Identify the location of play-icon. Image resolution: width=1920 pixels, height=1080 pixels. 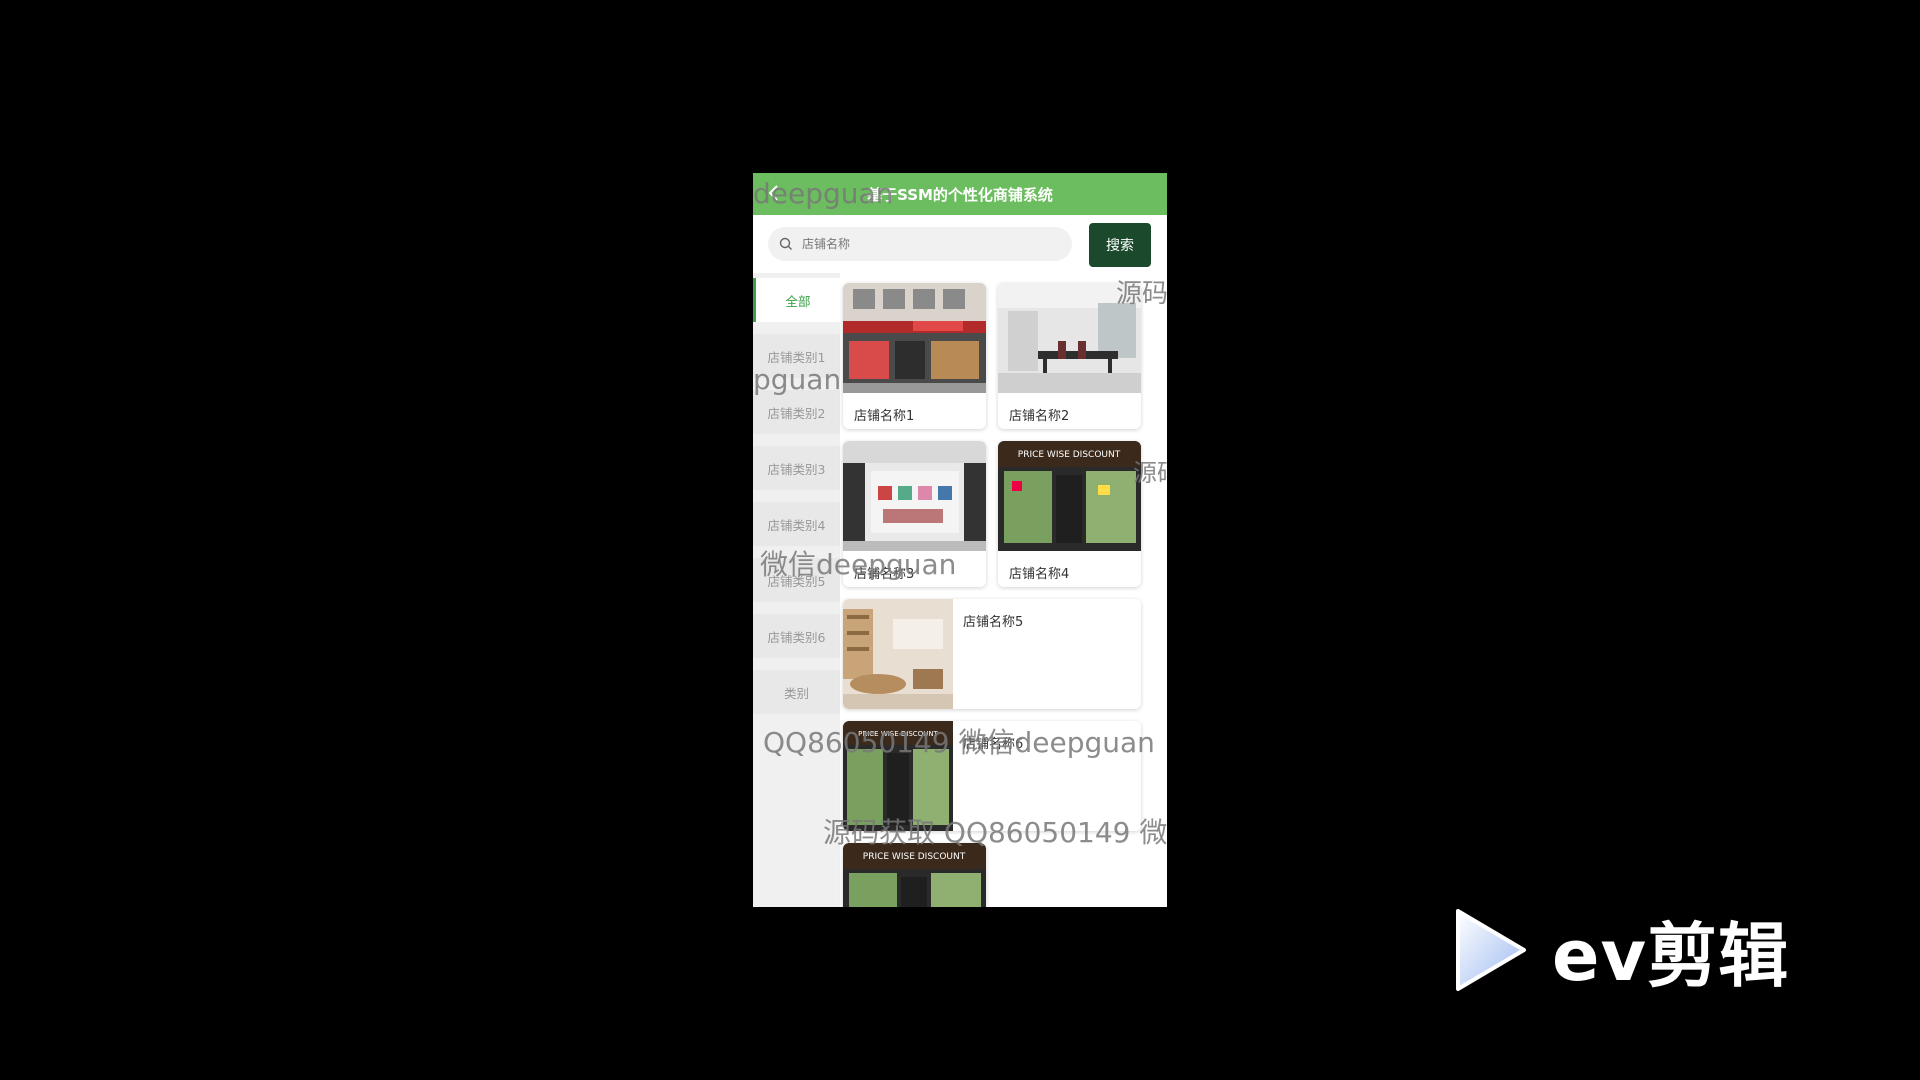
(1491, 950).